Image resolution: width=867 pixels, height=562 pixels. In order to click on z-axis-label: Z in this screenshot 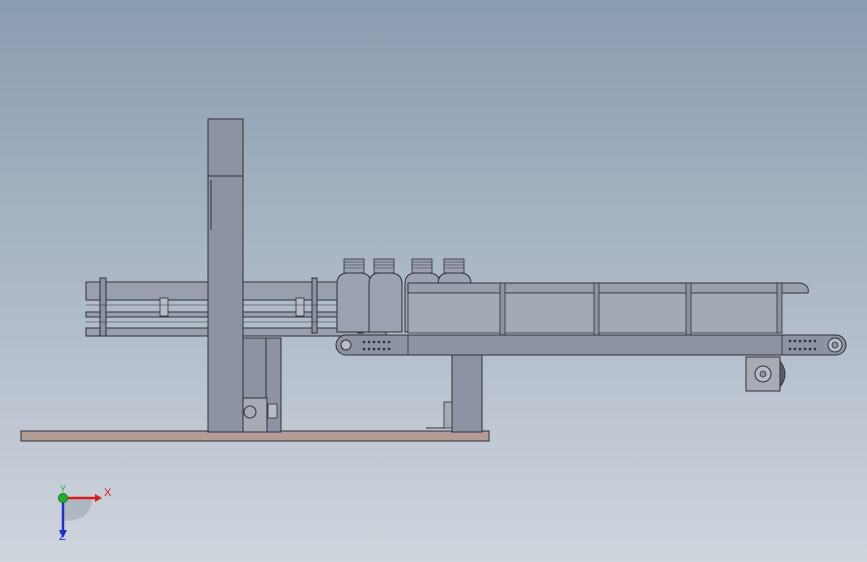, I will do `click(62, 537)`.